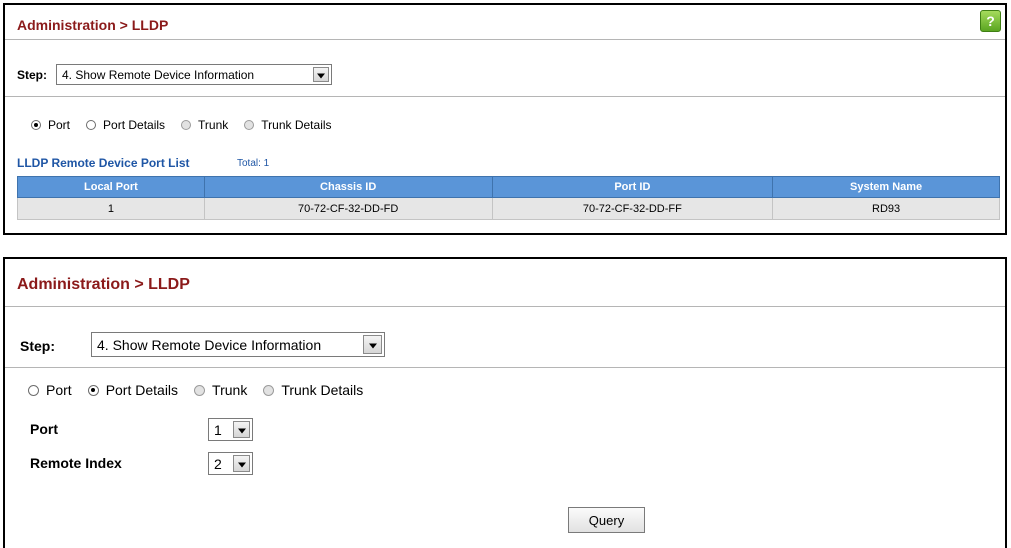 This screenshot has height=548, width=1011. What do you see at coordinates (218, 463) in the screenshot?
I see `remote-index-select-value: 2` at bounding box center [218, 463].